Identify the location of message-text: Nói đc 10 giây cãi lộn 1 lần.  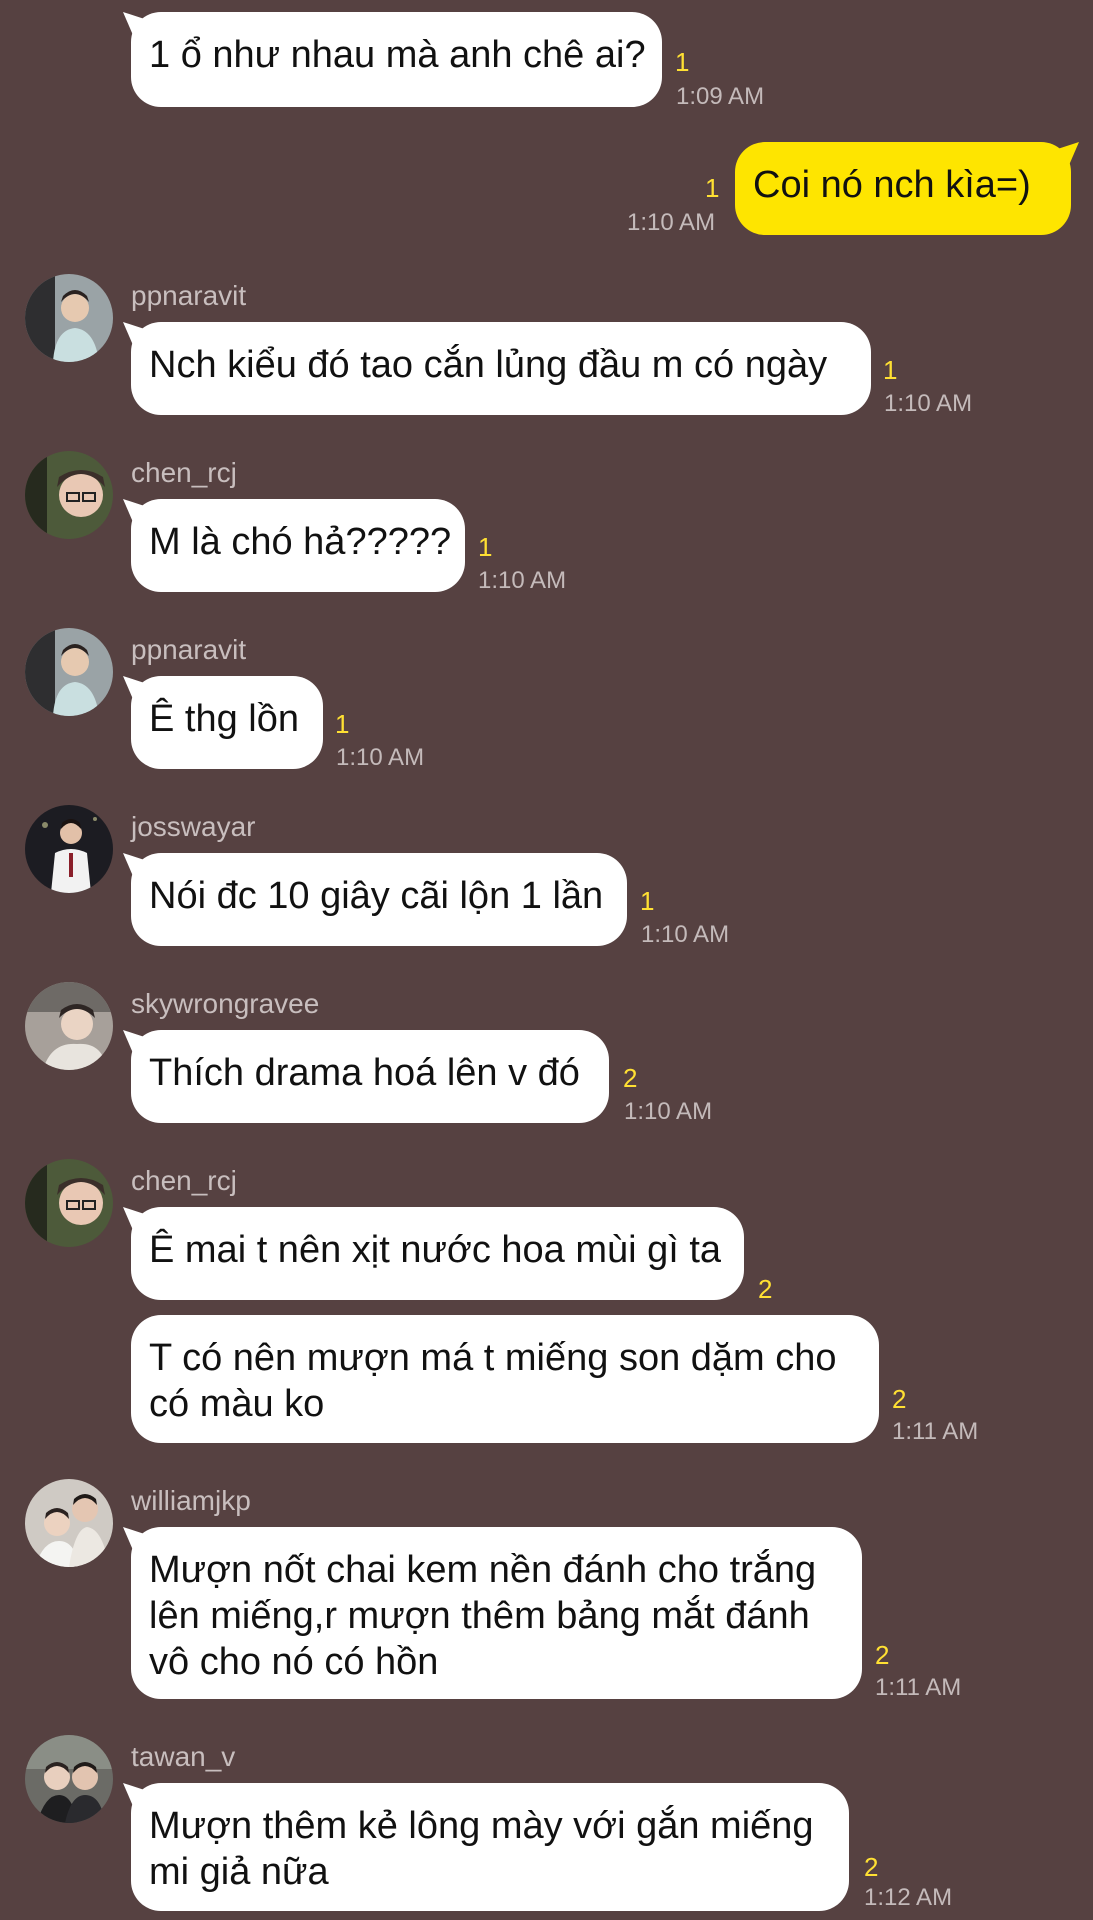
(376, 896).